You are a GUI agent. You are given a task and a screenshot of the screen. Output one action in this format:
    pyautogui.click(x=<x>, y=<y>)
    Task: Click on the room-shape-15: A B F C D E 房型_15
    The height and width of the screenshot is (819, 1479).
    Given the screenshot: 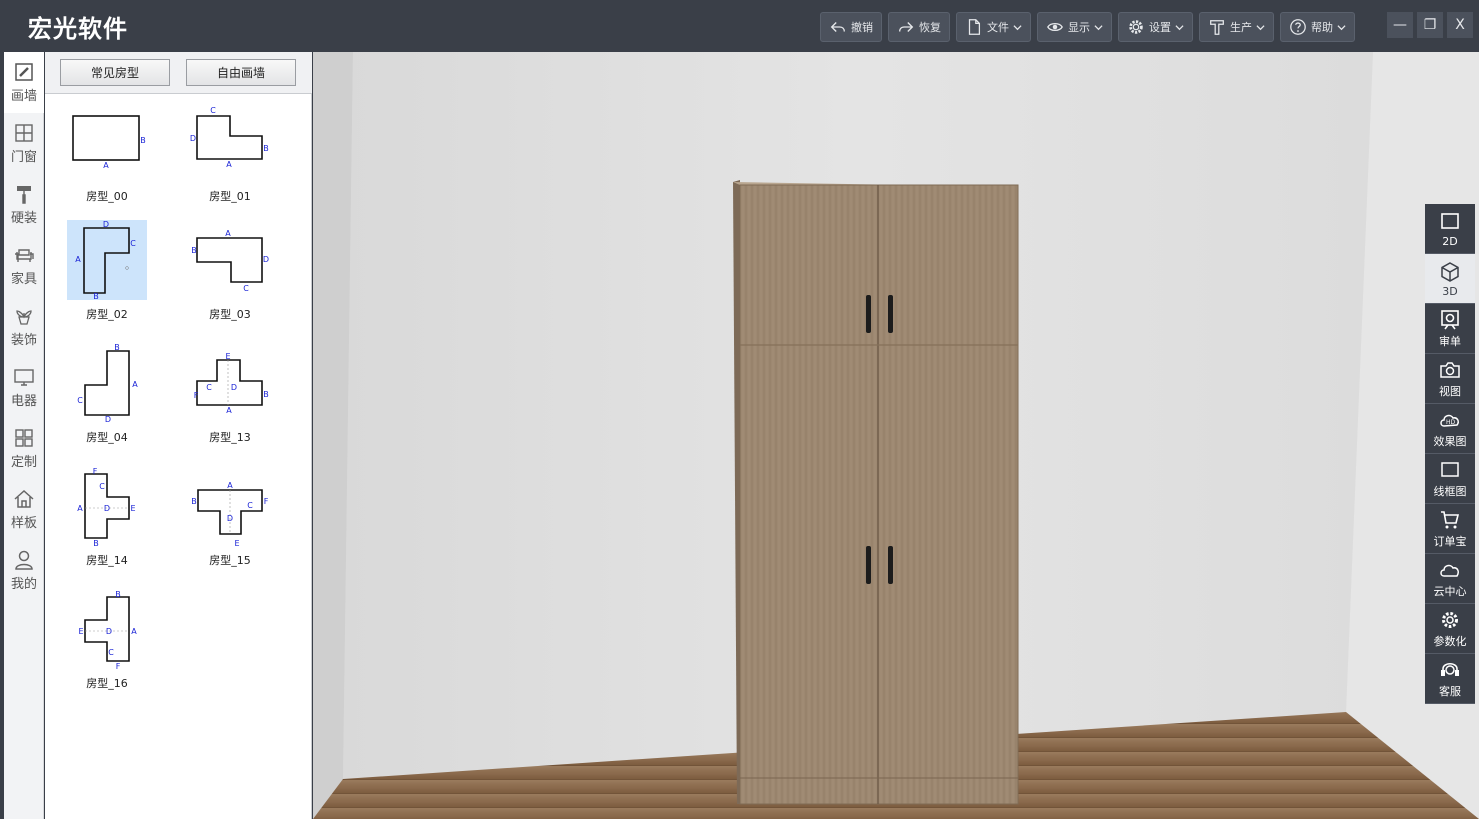 What is the action you would take?
    pyautogui.click(x=230, y=523)
    